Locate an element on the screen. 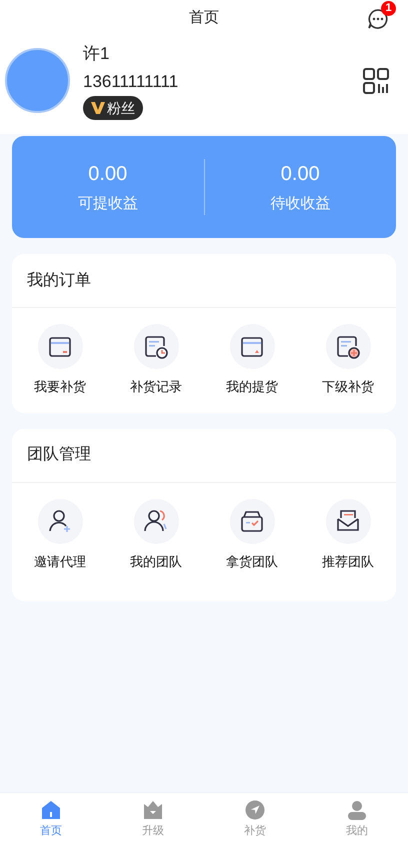  user-phone: 13611111111 is located at coordinates (131, 81).